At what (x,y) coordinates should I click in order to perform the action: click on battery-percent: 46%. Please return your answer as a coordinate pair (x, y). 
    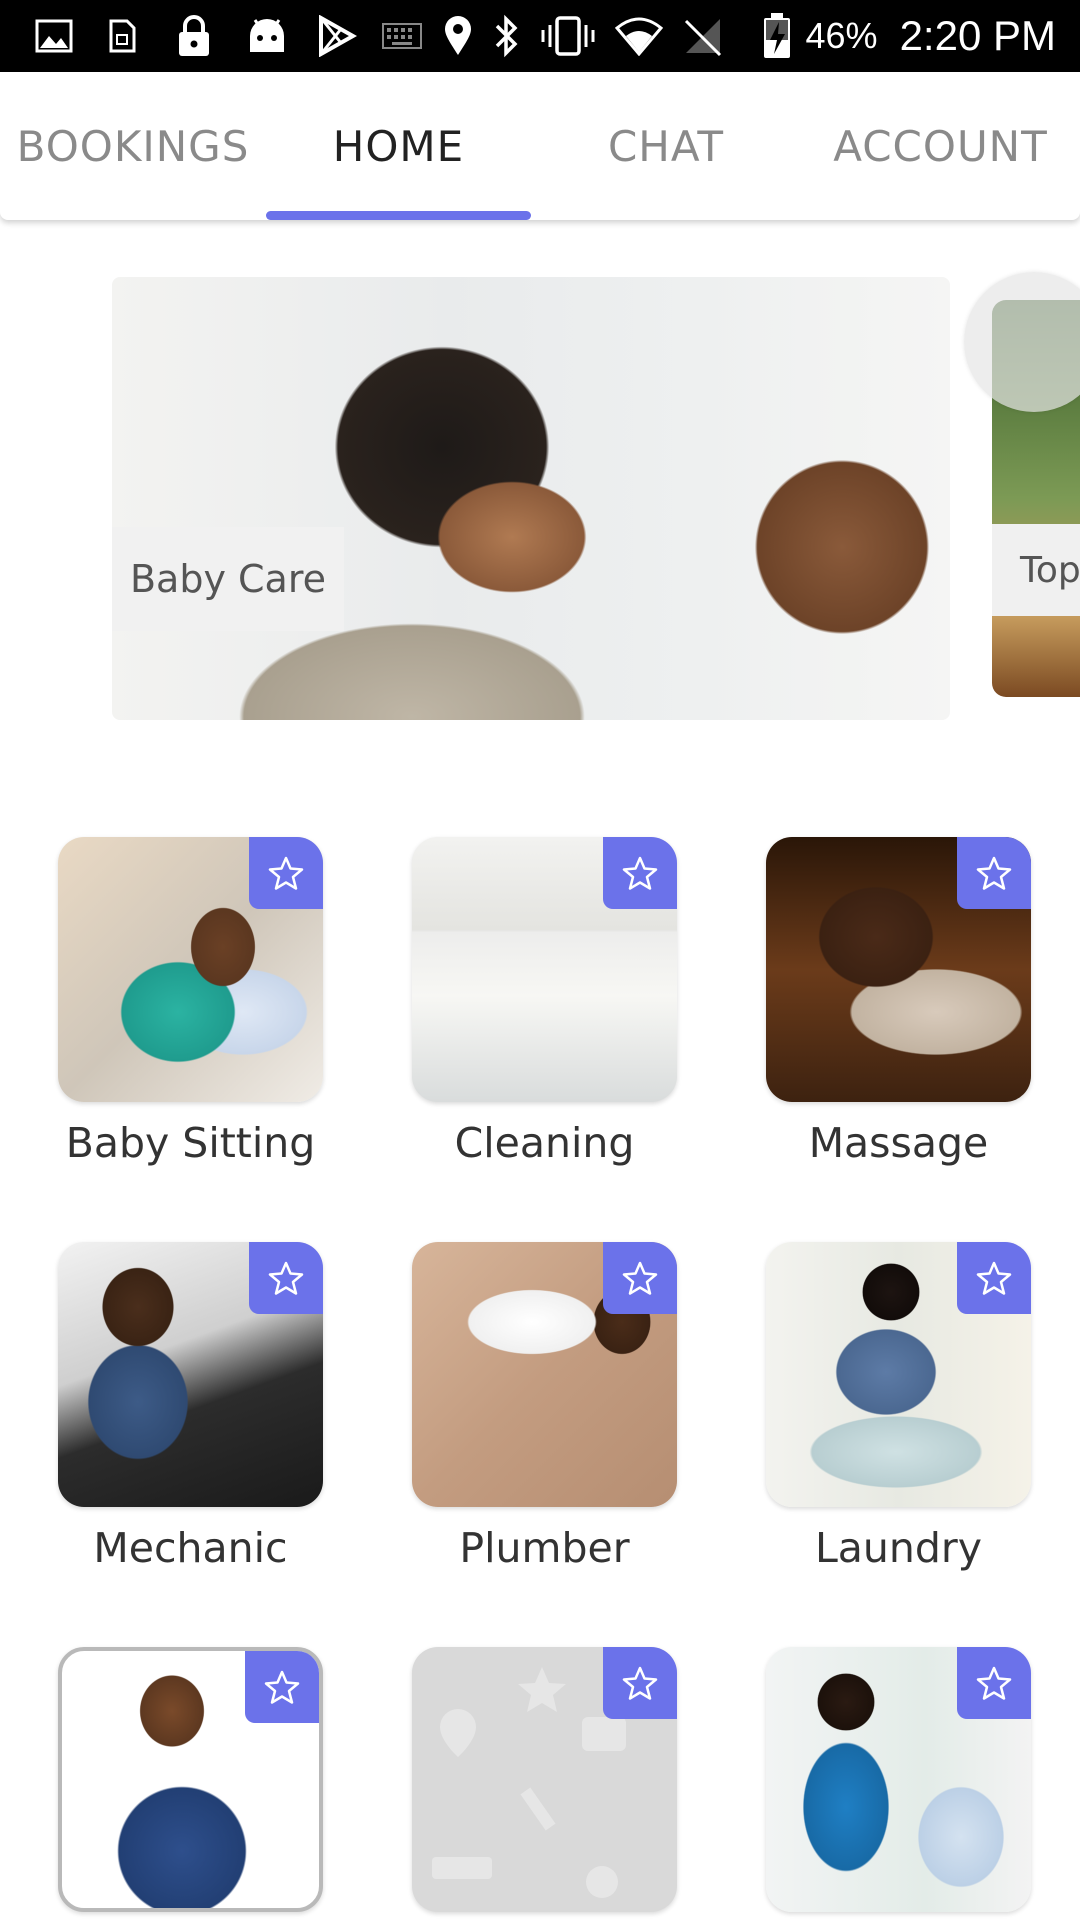
    Looking at the image, I should click on (841, 35).